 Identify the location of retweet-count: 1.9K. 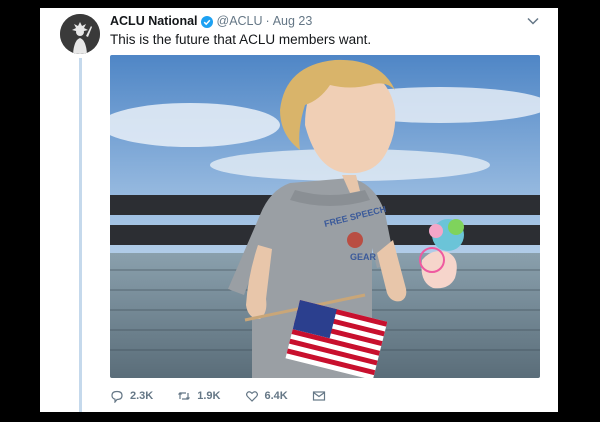
(209, 396).